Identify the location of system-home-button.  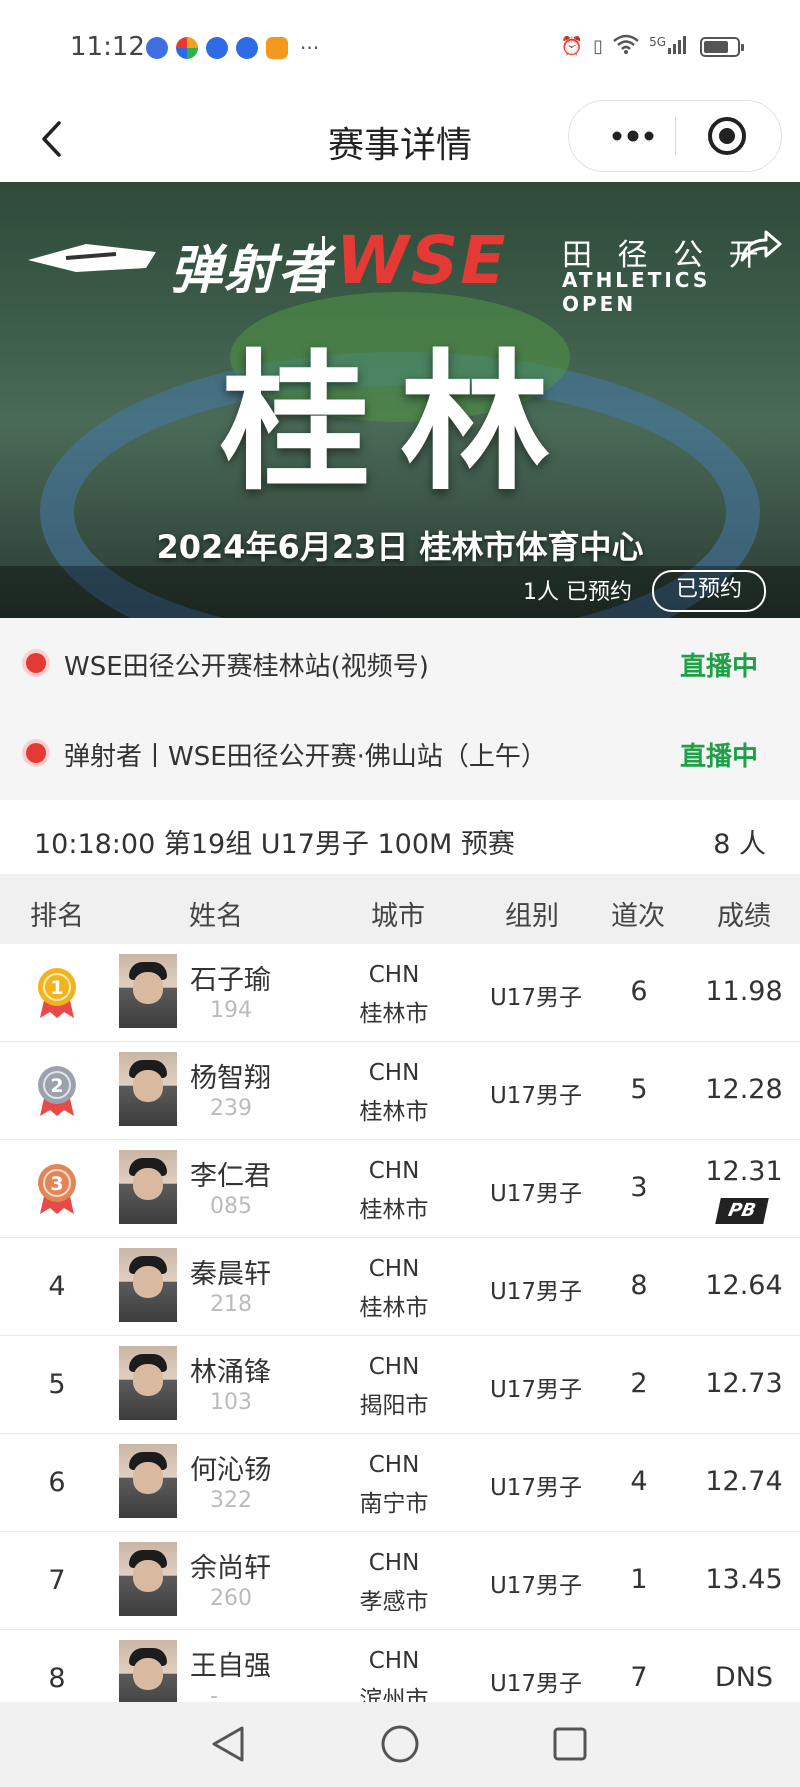
(400, 1744).